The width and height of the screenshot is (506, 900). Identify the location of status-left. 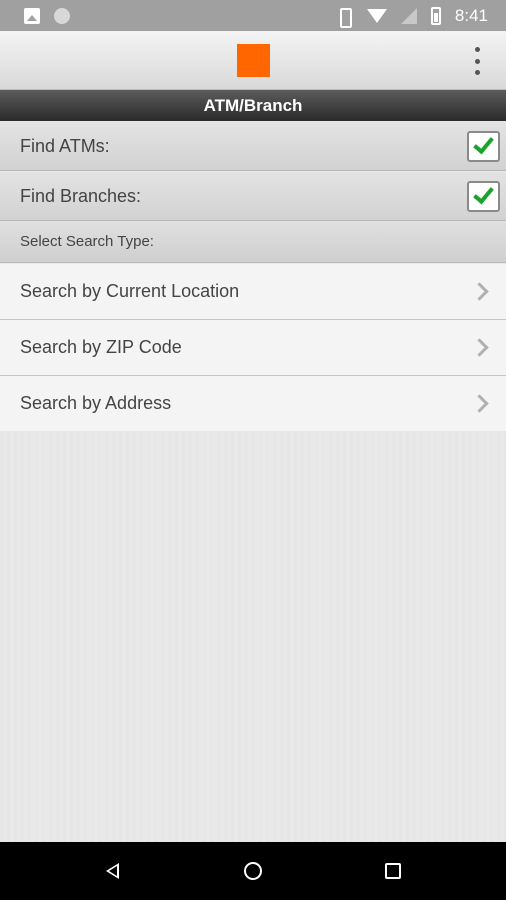
(47, 15).